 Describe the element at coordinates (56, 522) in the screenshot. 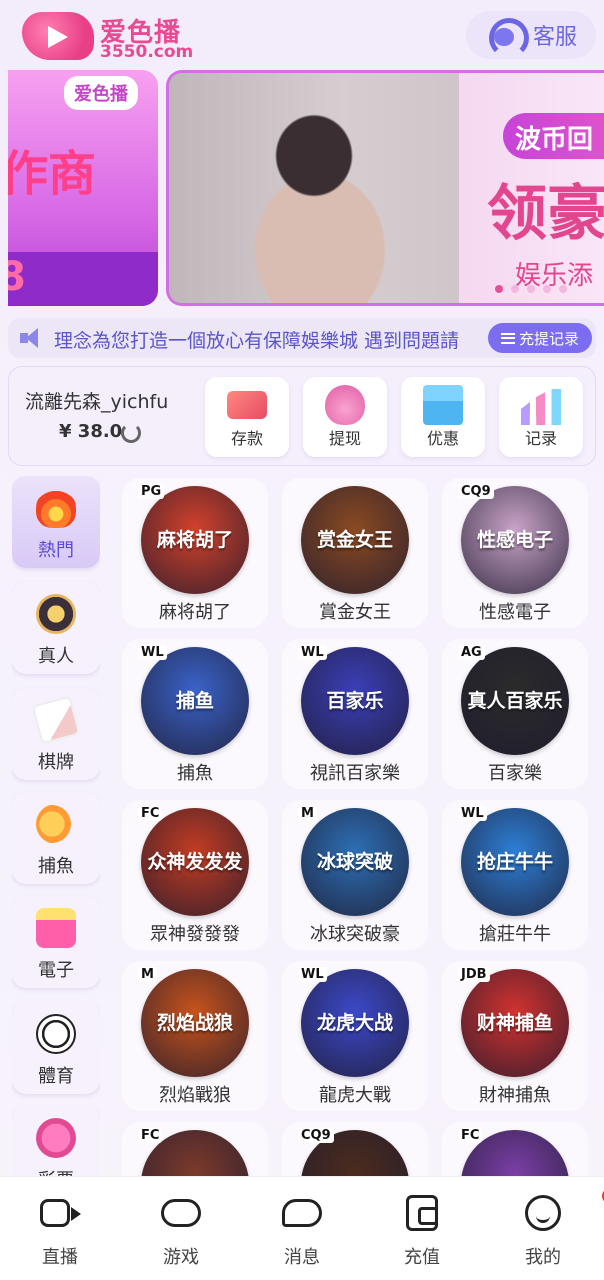

I see `category-hot: 熱門` at that location.